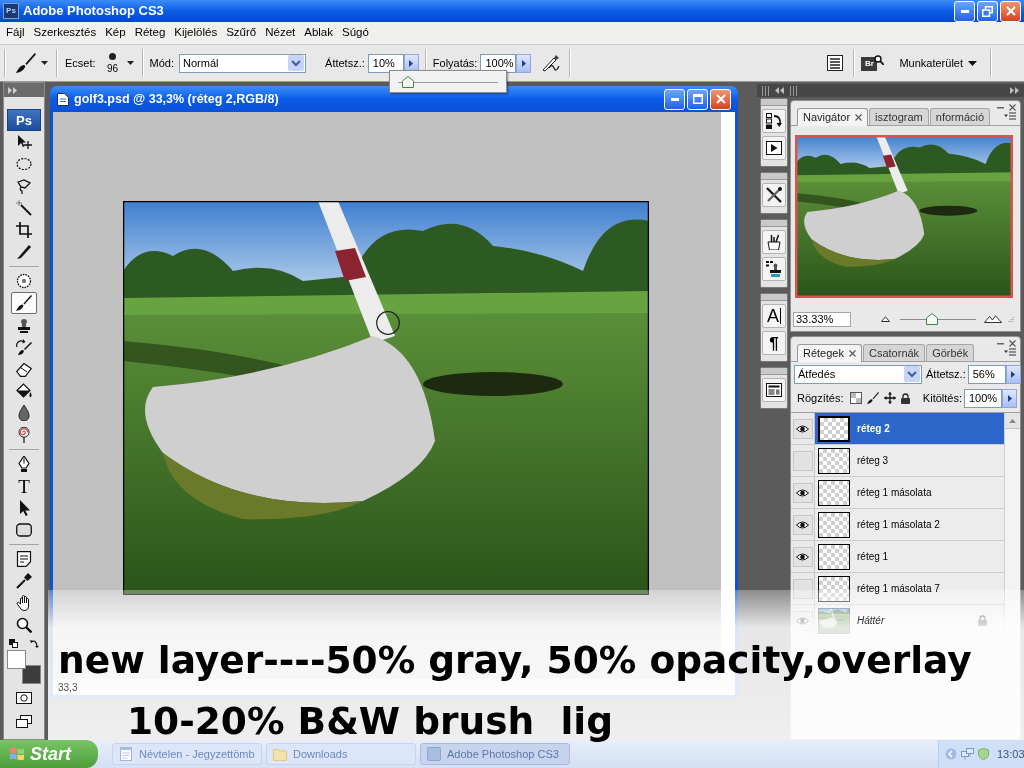 The width and height of the screenshot is (1024, 768). I want to click on shield-icon, so click(983, 754).